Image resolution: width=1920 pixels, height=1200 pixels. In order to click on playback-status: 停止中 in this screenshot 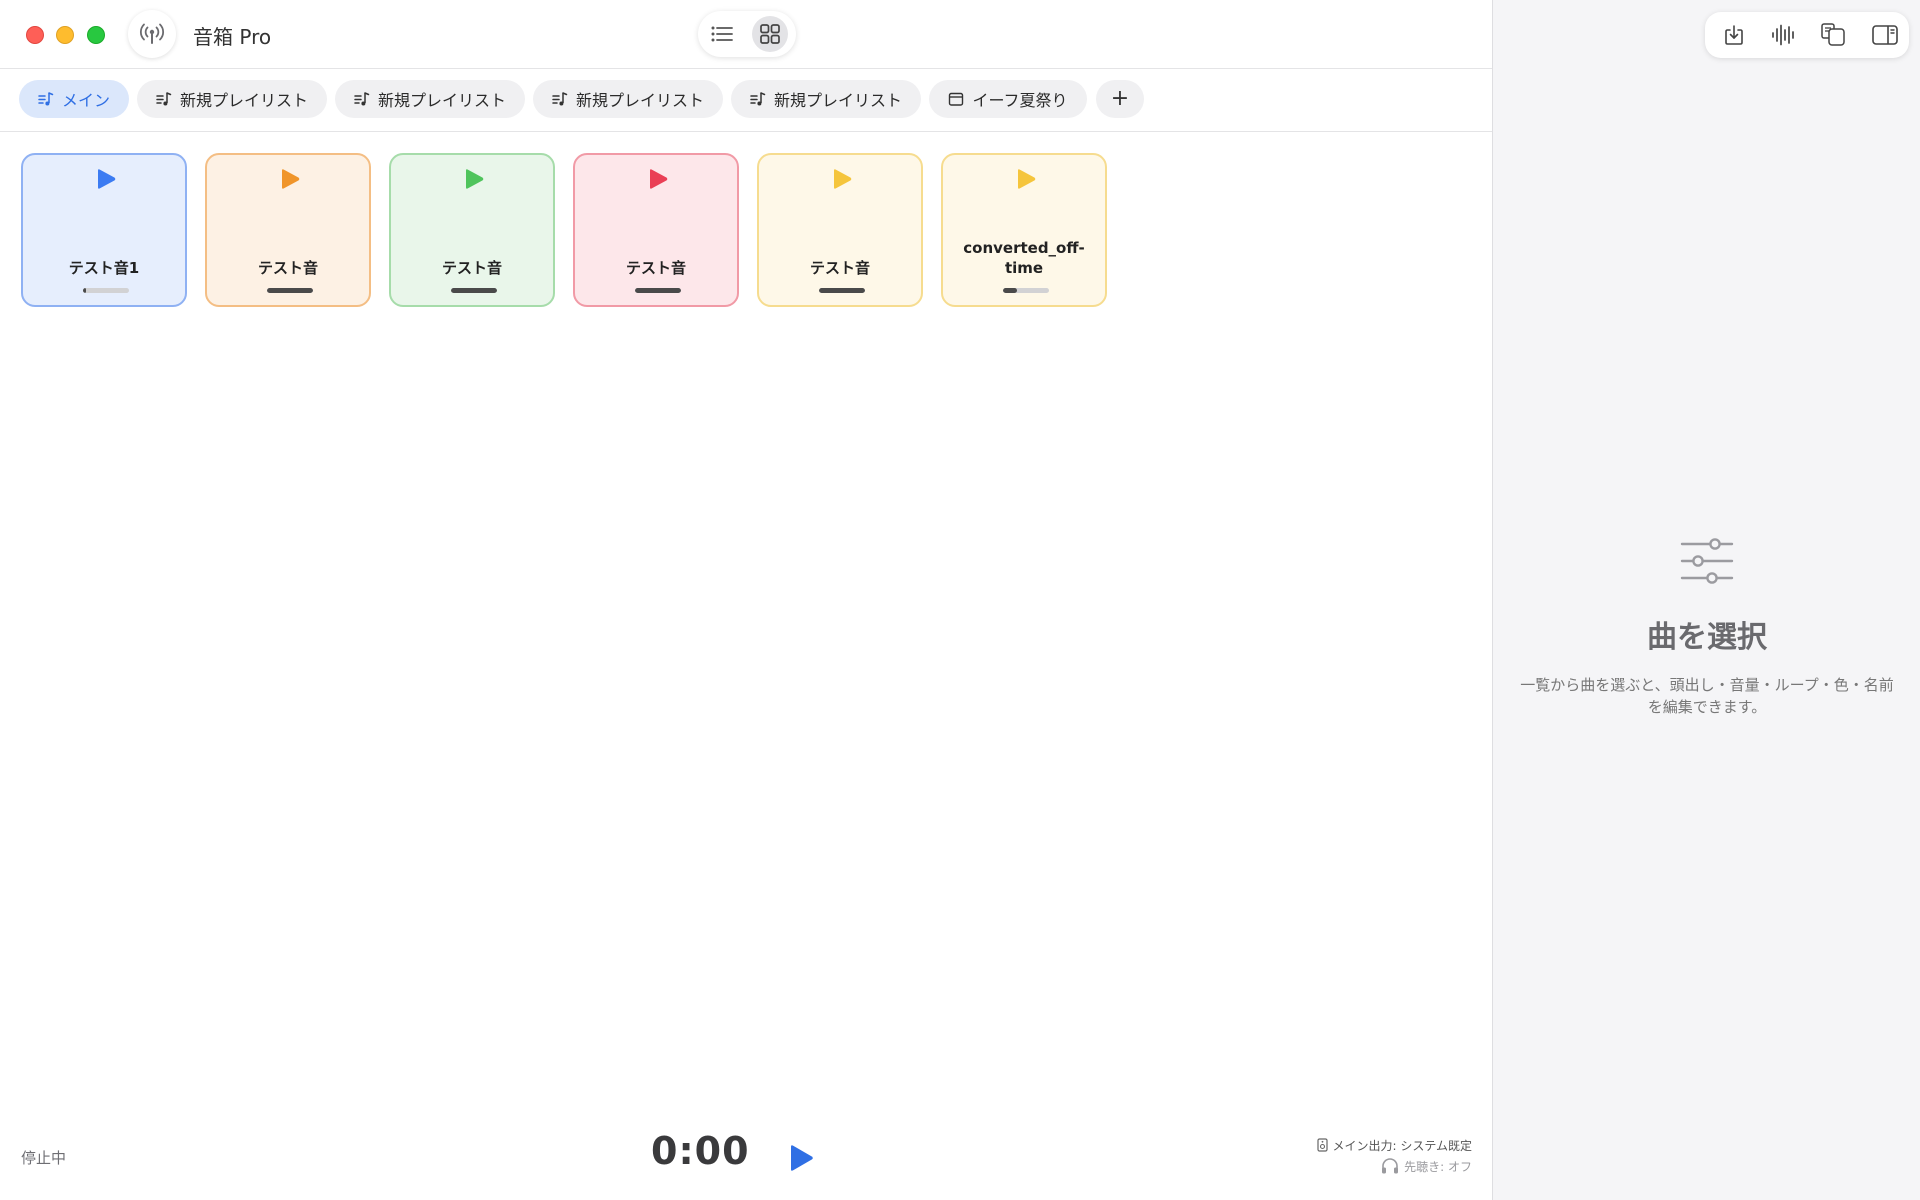, I will do `click(44, 1158)`.